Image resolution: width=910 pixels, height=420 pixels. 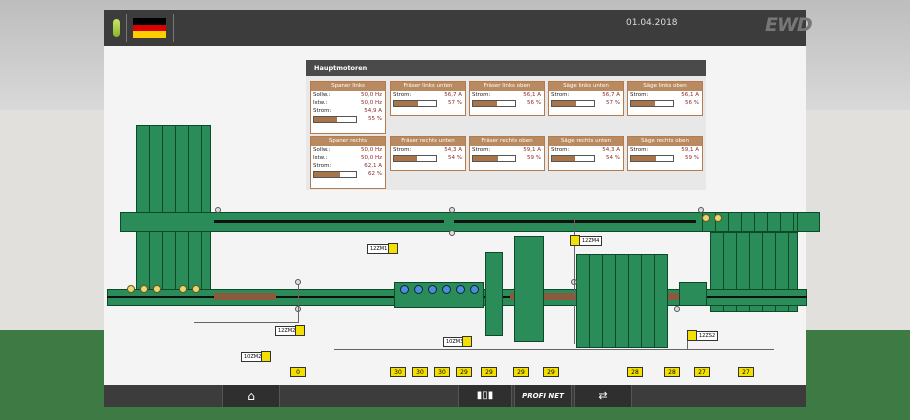 I want to click on counter-badge: 0, so click(x=298, y=372).